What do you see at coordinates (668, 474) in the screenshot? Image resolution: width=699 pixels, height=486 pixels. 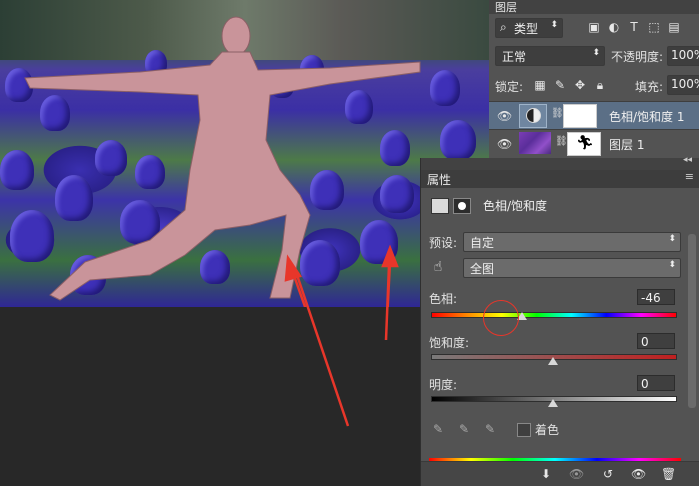 I see `delete-trash-icon: 🗑︎` at bounding box center [668, 474].